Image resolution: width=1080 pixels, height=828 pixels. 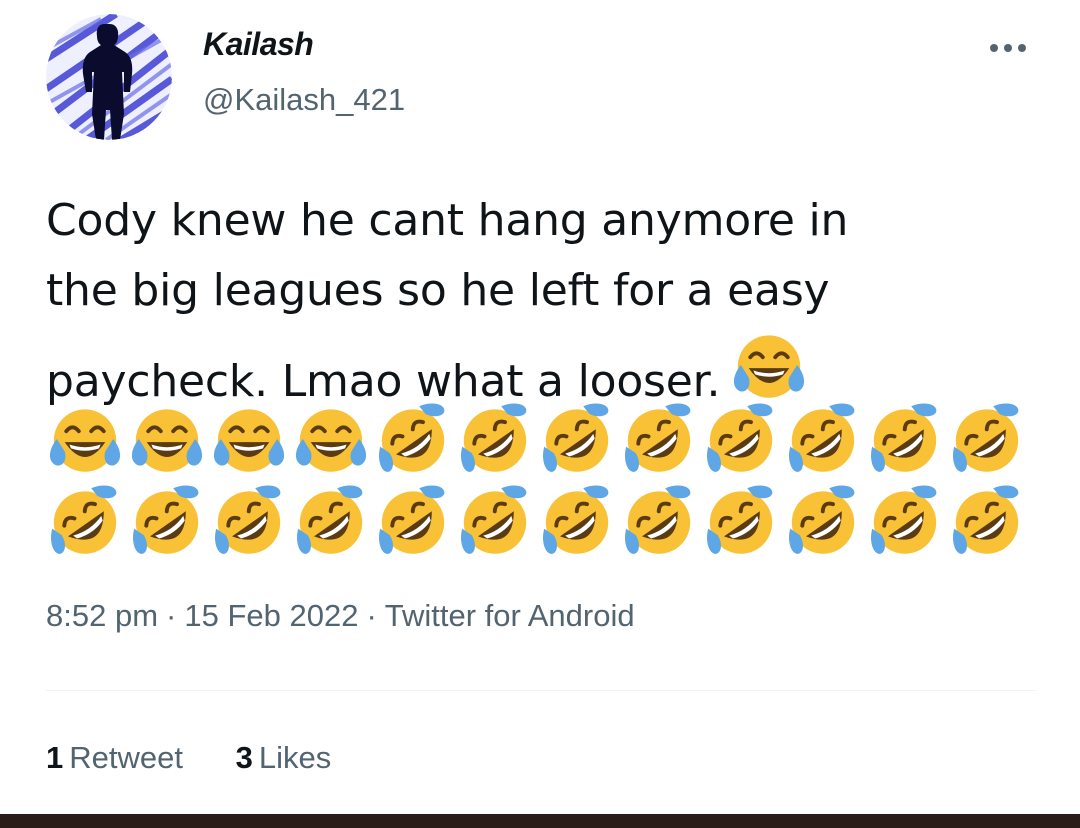 What do you see at coordinates (295, 757) in the screenshot?
I see `likes-label: Likes` at bounding box center [295, 757].